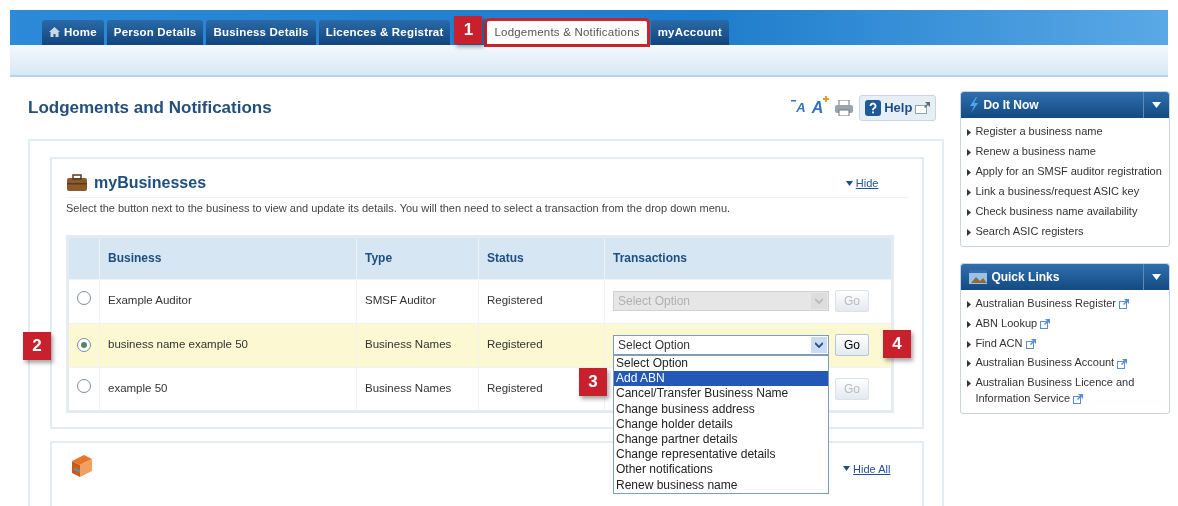 The image size is (1178, 506). I want to click on column-header: Type, so click(417, 257).